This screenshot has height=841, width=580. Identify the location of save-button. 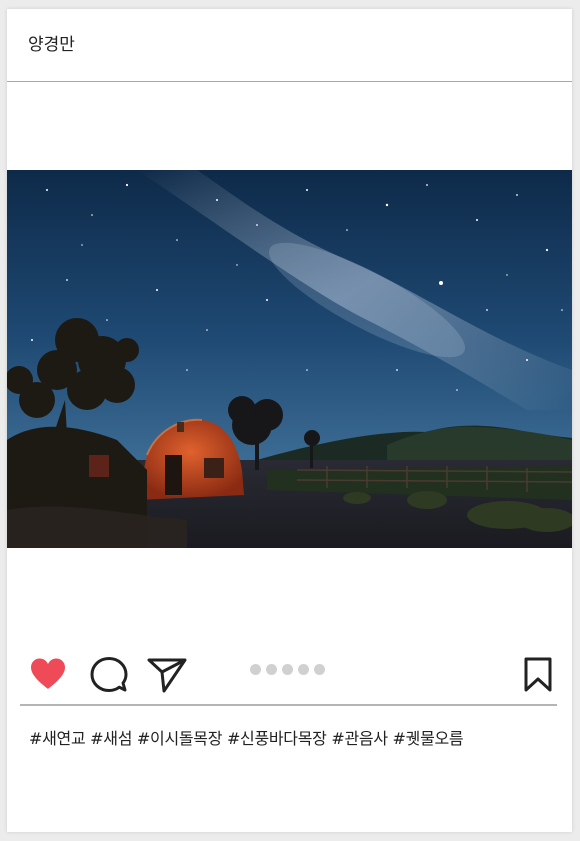
(538, 675).